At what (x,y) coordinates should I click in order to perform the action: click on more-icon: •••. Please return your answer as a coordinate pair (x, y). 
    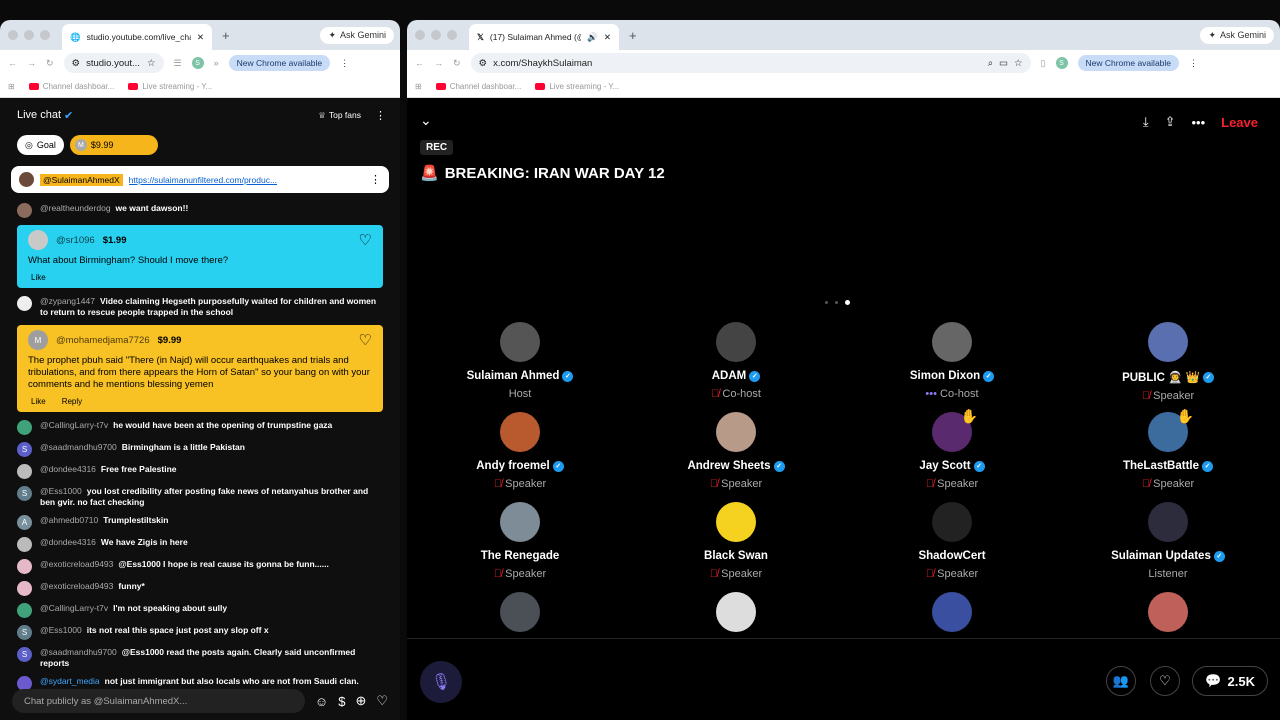
    Looking at the image, I should click on (1198, 122).